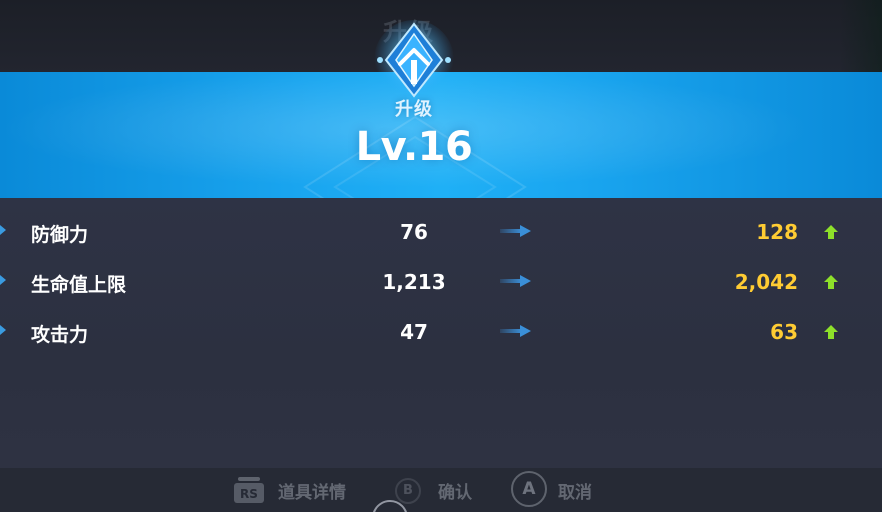  I want to click on rs-button-label: RS, so click(249, 494).